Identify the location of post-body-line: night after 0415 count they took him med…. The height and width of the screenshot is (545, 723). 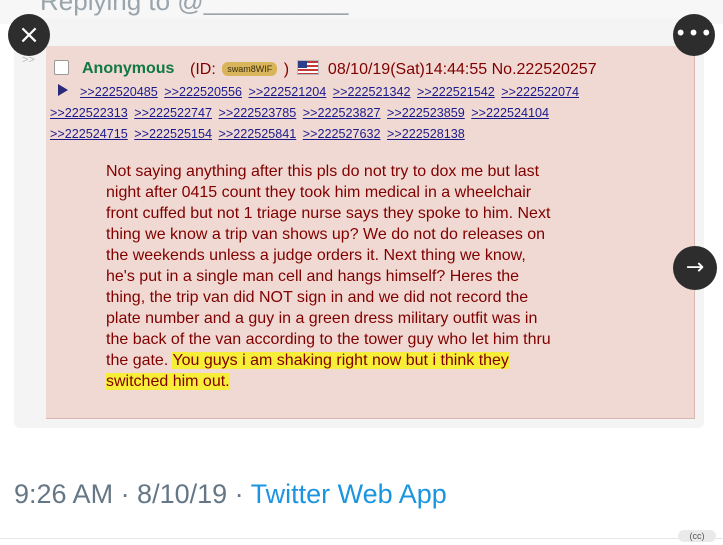
(319, 192).